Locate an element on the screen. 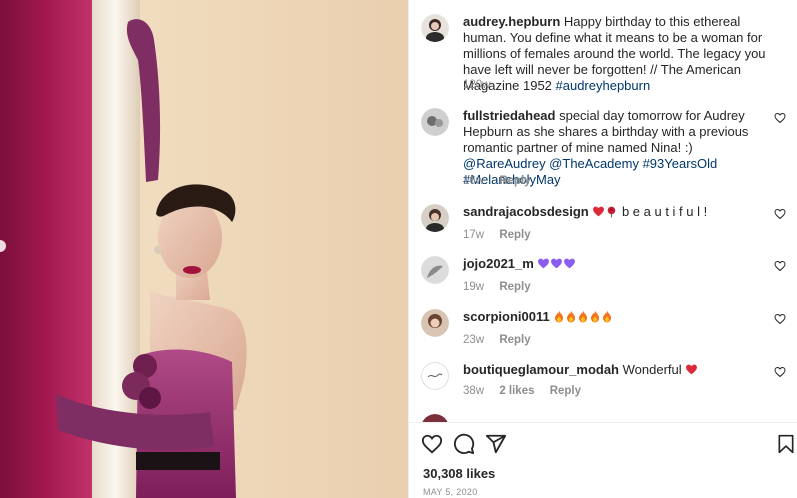  comment-body: b e a u t i f u l ! is located at coordinates (663, 211).